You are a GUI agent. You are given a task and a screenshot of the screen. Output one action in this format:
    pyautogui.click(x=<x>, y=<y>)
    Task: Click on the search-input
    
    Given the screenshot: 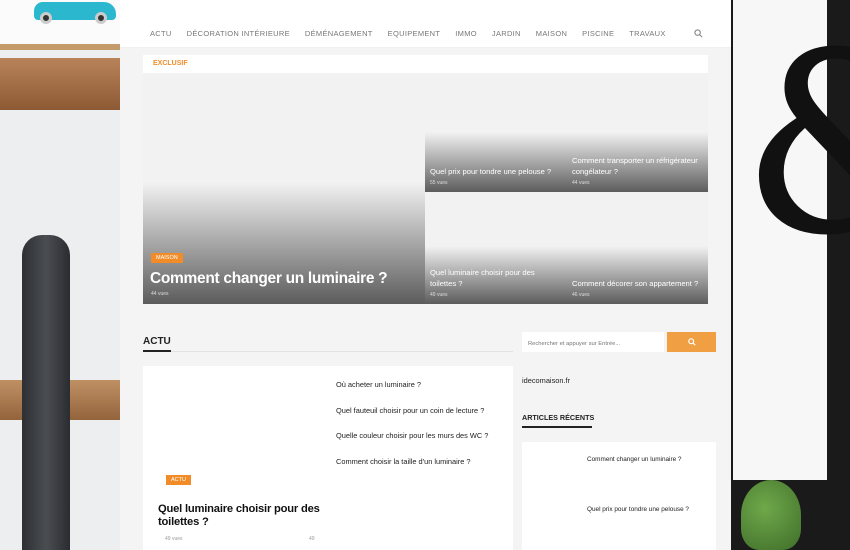 What is the action you would take?
    pyautogui.click(x=593, y=344)
    